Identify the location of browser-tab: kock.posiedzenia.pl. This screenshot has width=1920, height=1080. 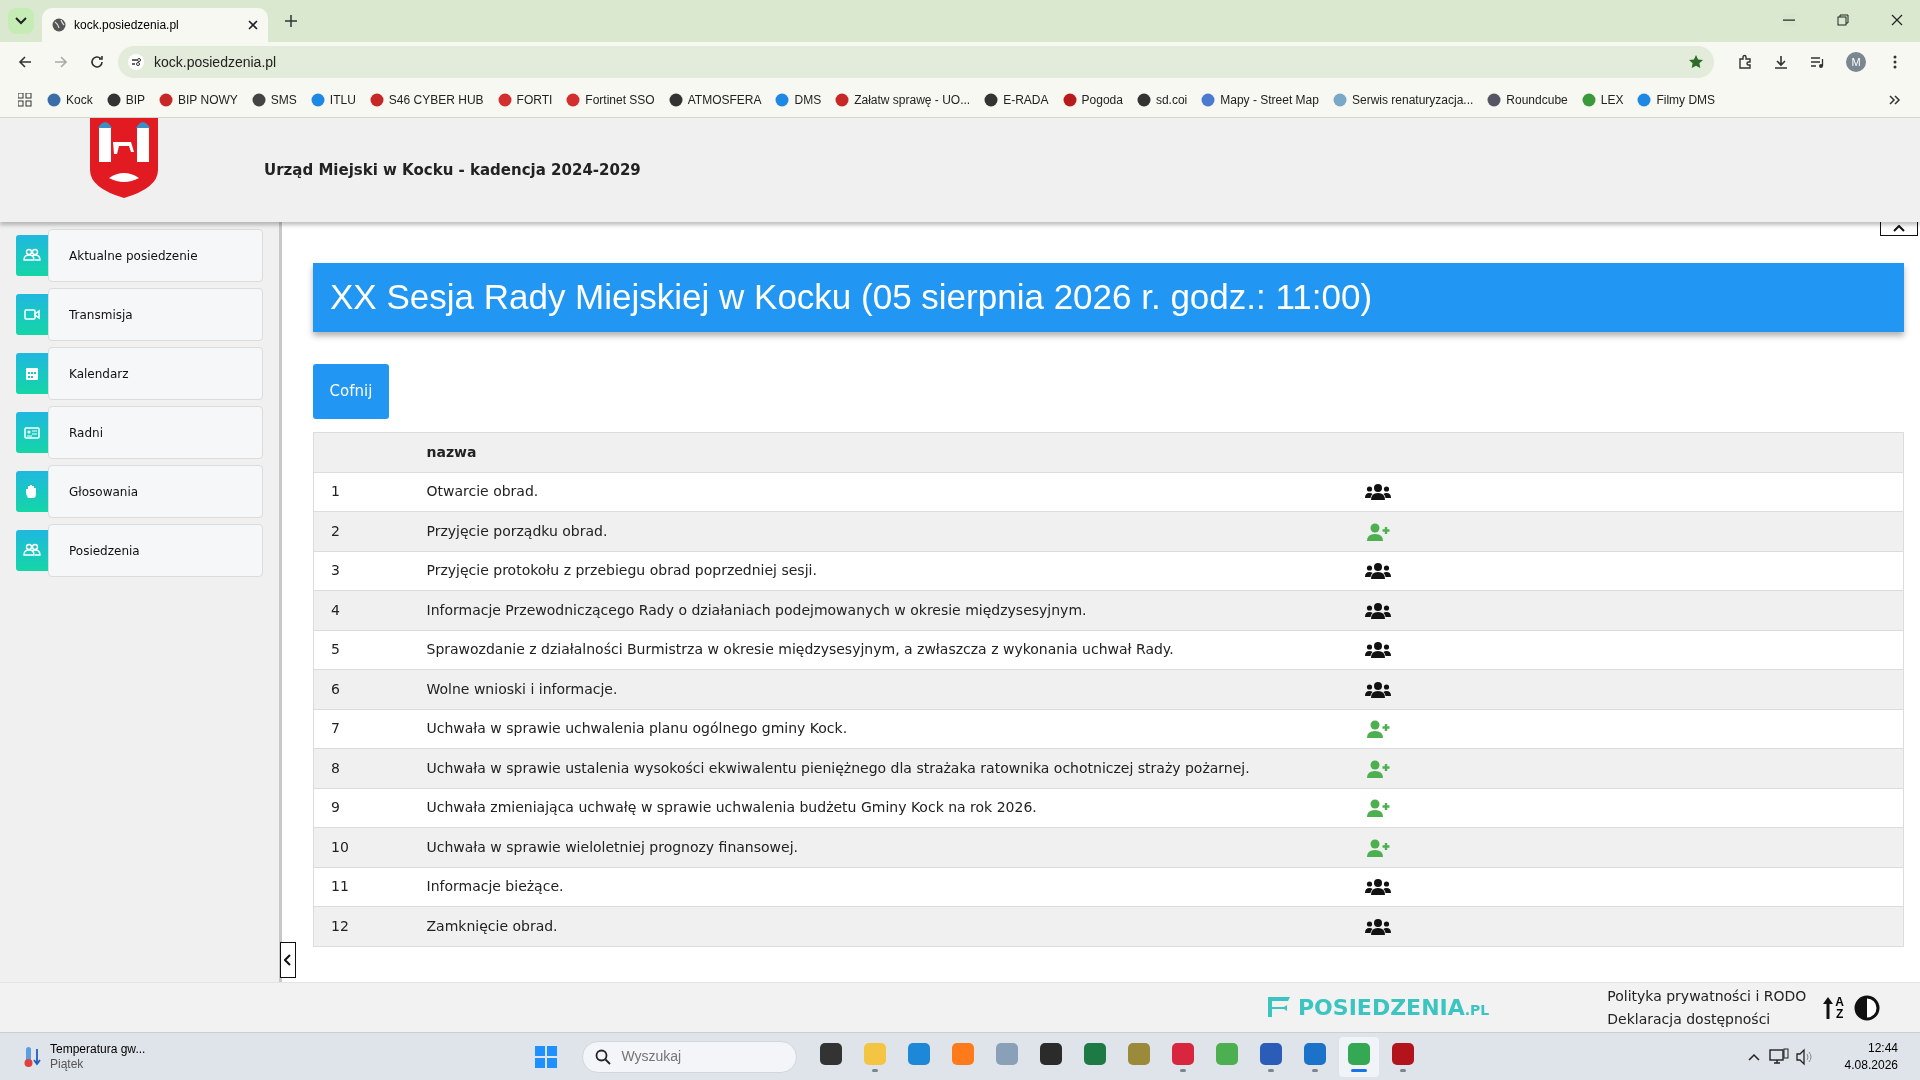
(155, 25).